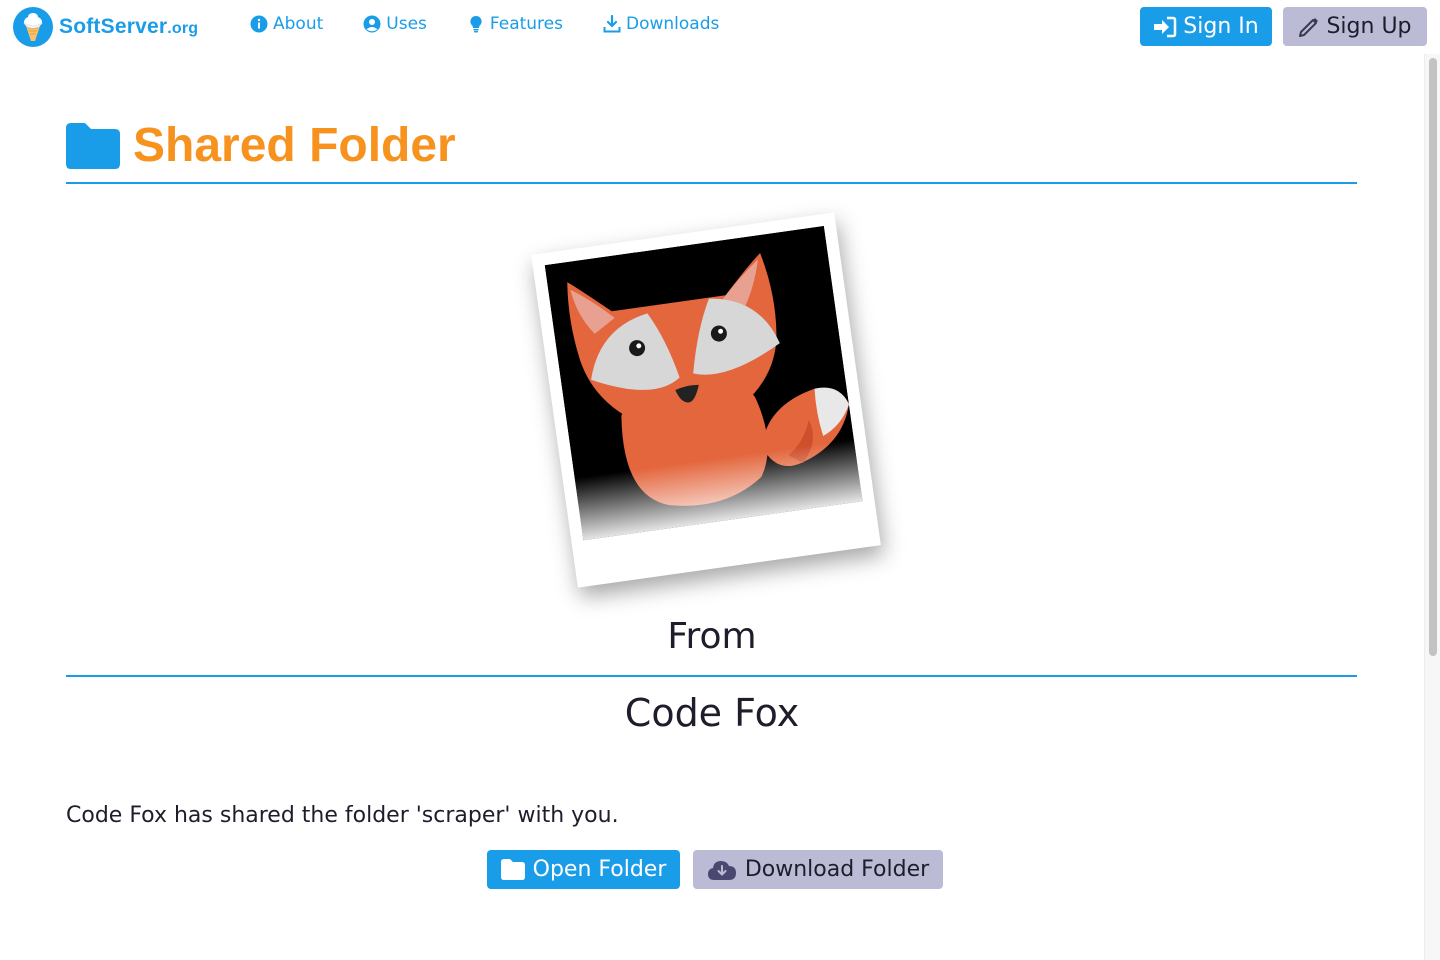  What do you see at coordinates (476, 24) in the screenshot?
I see `lightbulb-icon` at bounding box center [476, 24].